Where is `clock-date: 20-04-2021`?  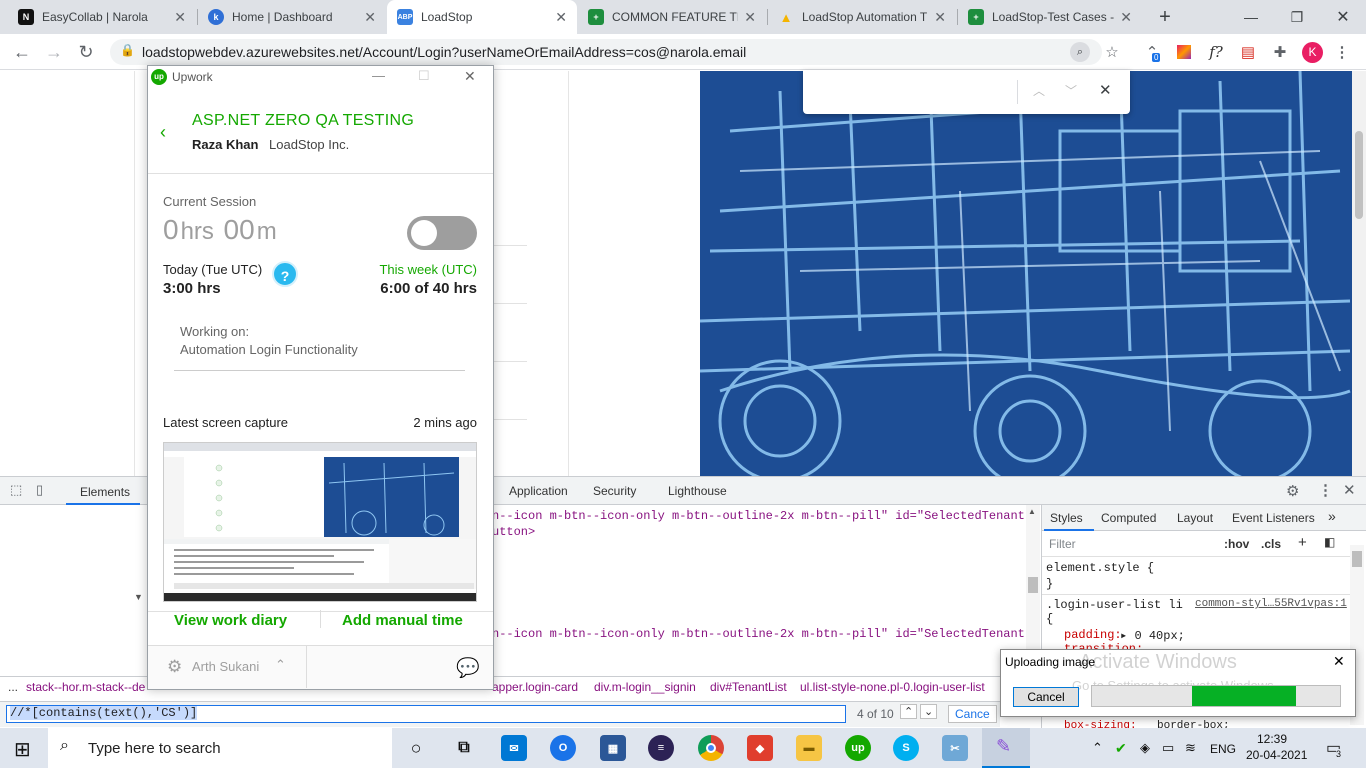
clock-date: 20-04-2021 is located at coordinates (1276, 755).